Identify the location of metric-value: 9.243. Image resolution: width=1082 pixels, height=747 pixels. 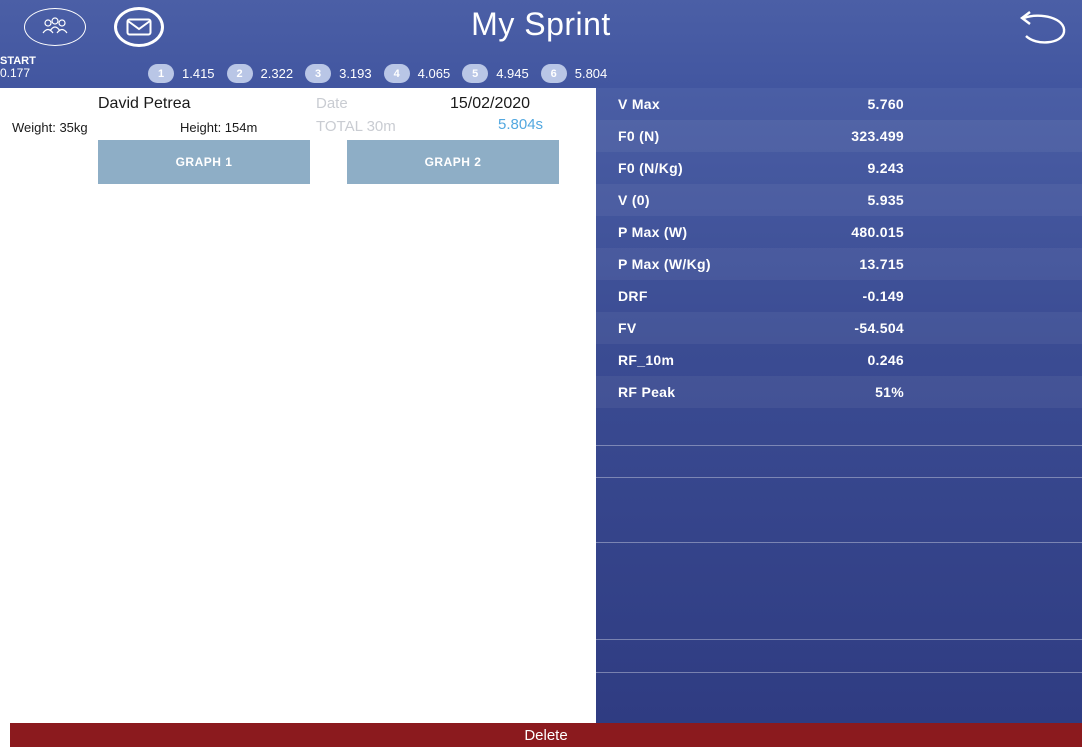
(885, 168).